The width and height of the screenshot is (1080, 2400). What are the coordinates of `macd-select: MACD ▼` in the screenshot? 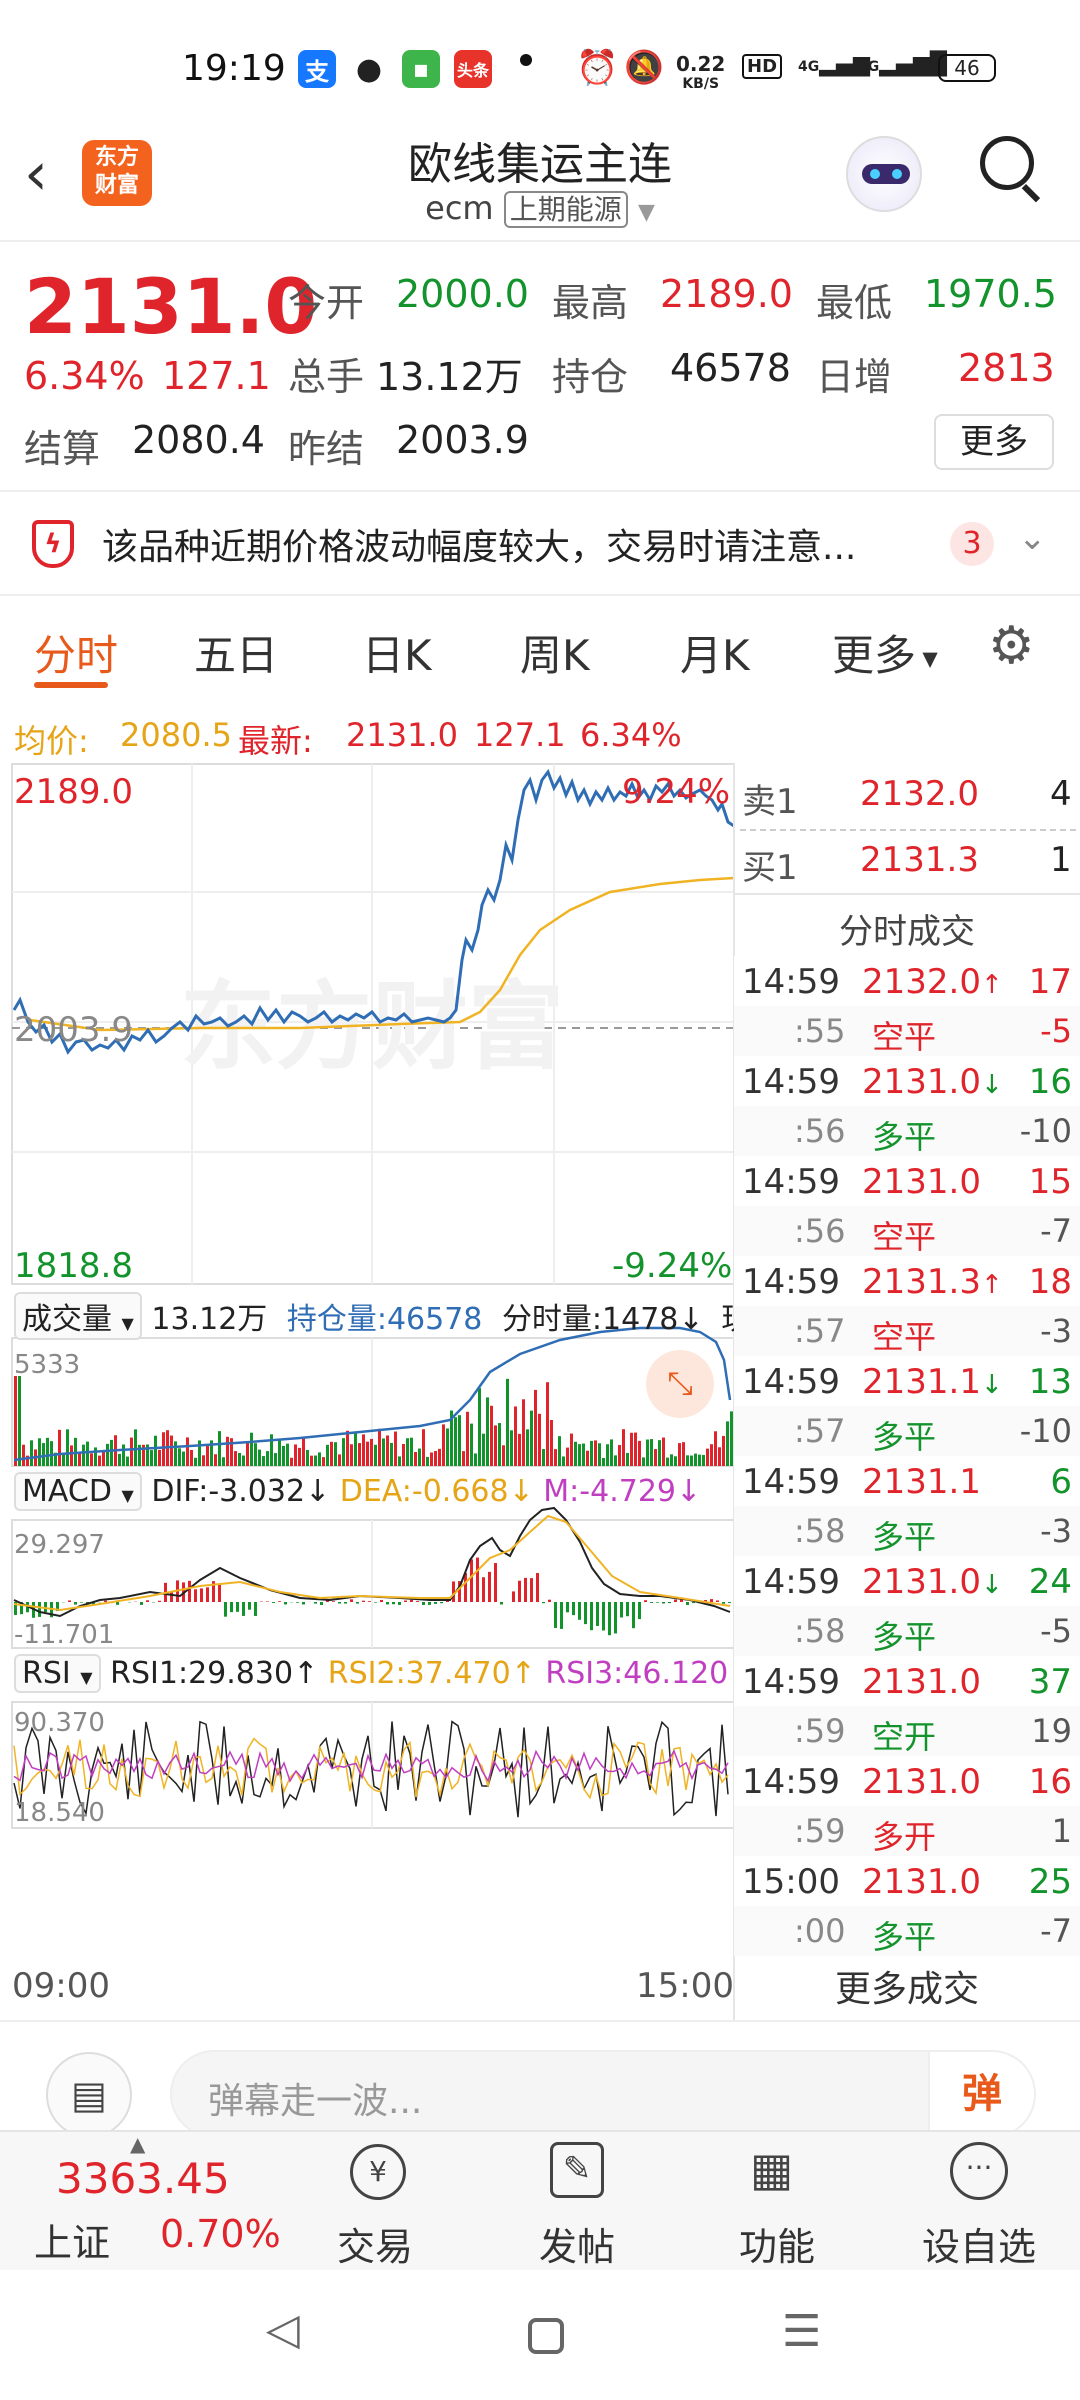 It's located at (78, 1491).